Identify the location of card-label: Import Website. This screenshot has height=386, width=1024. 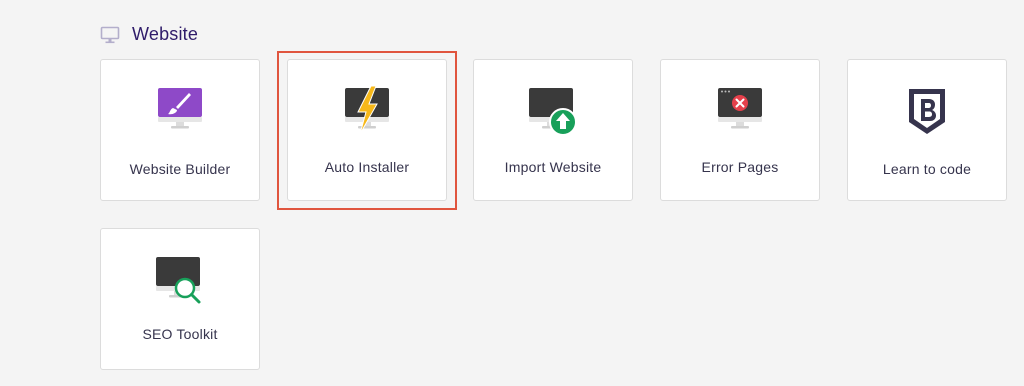
(553, 167).